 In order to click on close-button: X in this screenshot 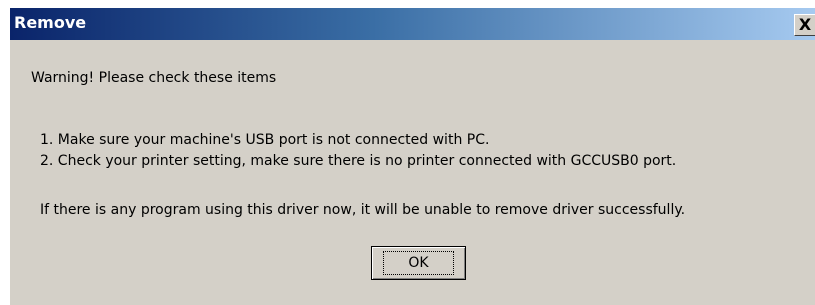, I will do `click(804, 25)`.